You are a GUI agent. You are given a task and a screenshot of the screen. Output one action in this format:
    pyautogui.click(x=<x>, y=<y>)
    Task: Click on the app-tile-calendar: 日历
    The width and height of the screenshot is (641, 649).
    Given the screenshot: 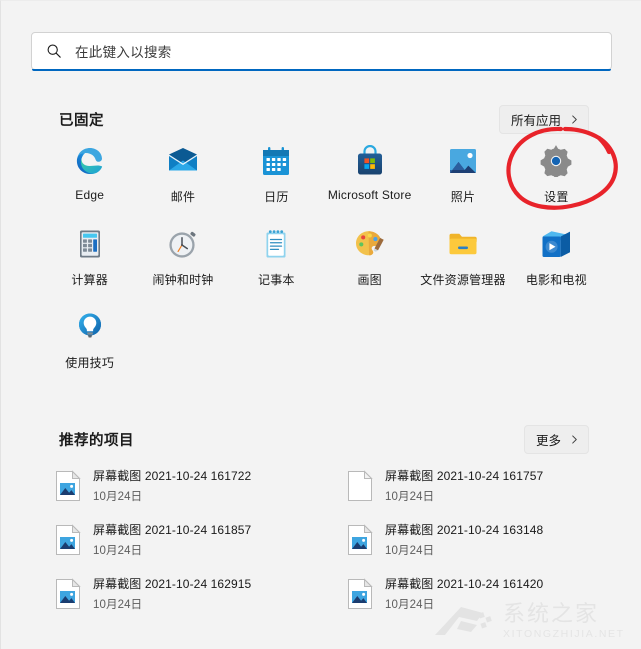 What is the action you would take?
    pyautogui.click(x=276, y=173)
    